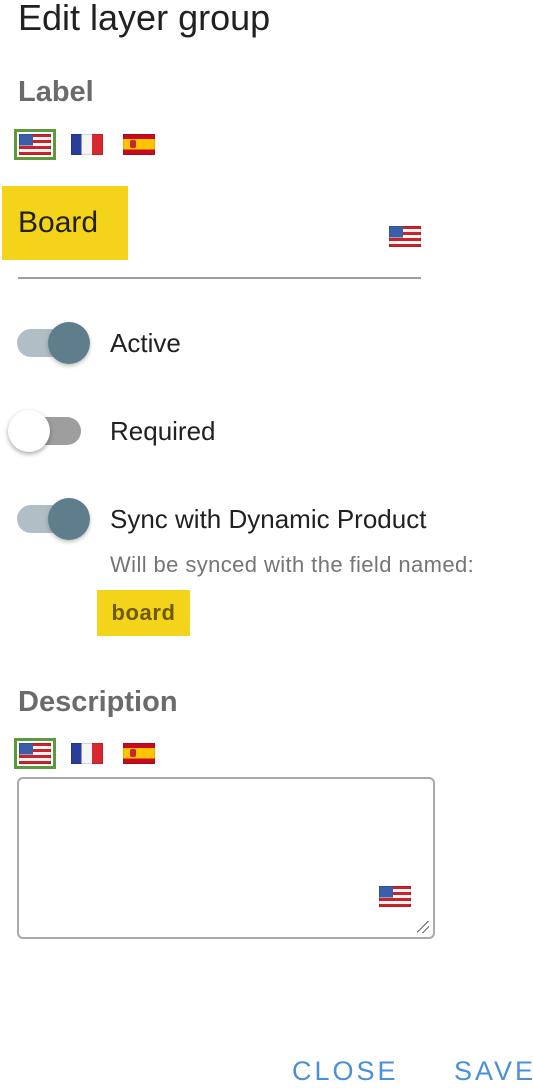 Image resolution: width=533 pixels, height=1090 pixels. Describe the element at coordinates (144, 19) in the screenshot. I see `dialog-title: Edit layer group` at that location.